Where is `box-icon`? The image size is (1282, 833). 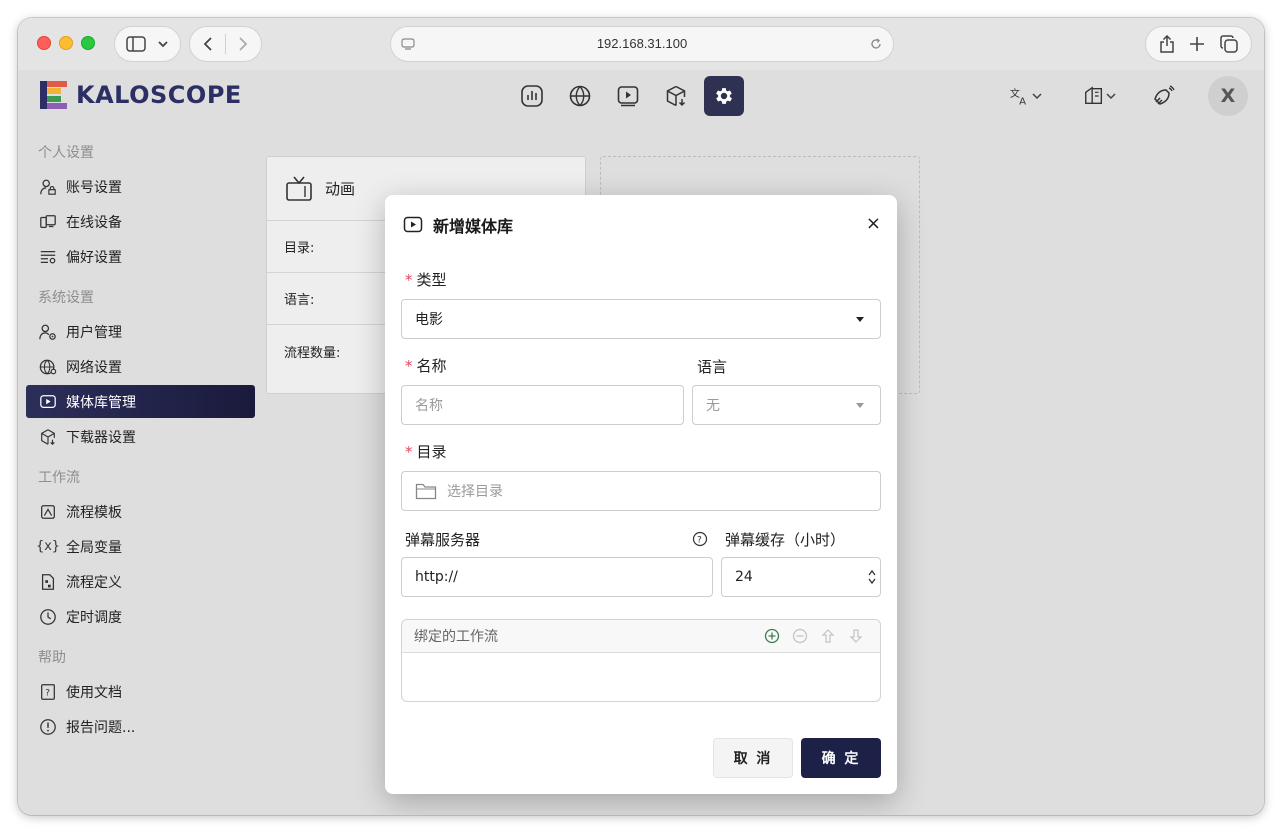 box-icon is located at coordinates (676, 96).